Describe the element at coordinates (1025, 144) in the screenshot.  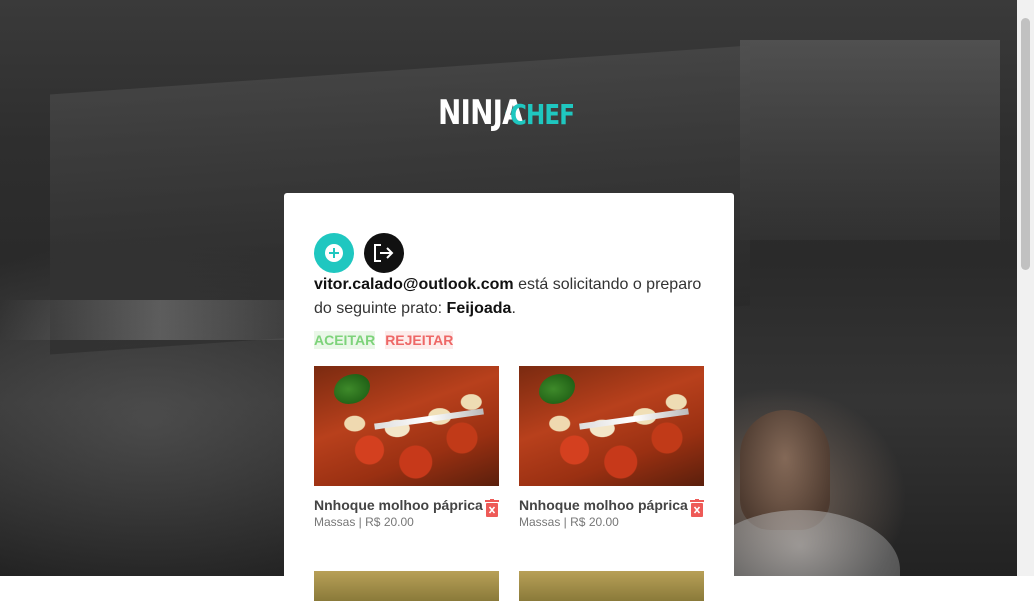
I see `scrollbar-thumb` at that location.